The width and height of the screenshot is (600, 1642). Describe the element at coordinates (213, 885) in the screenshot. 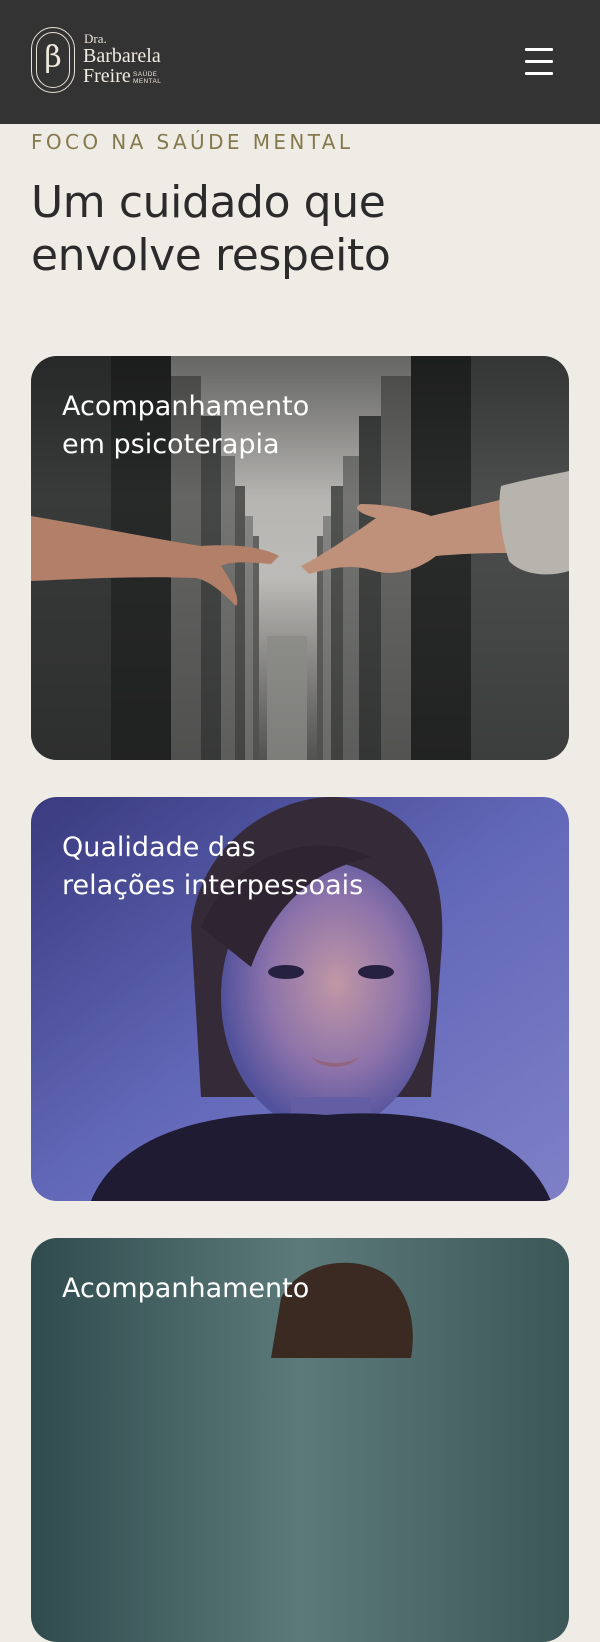

I see `card-title-line-2: relações interpessoais` at that location.